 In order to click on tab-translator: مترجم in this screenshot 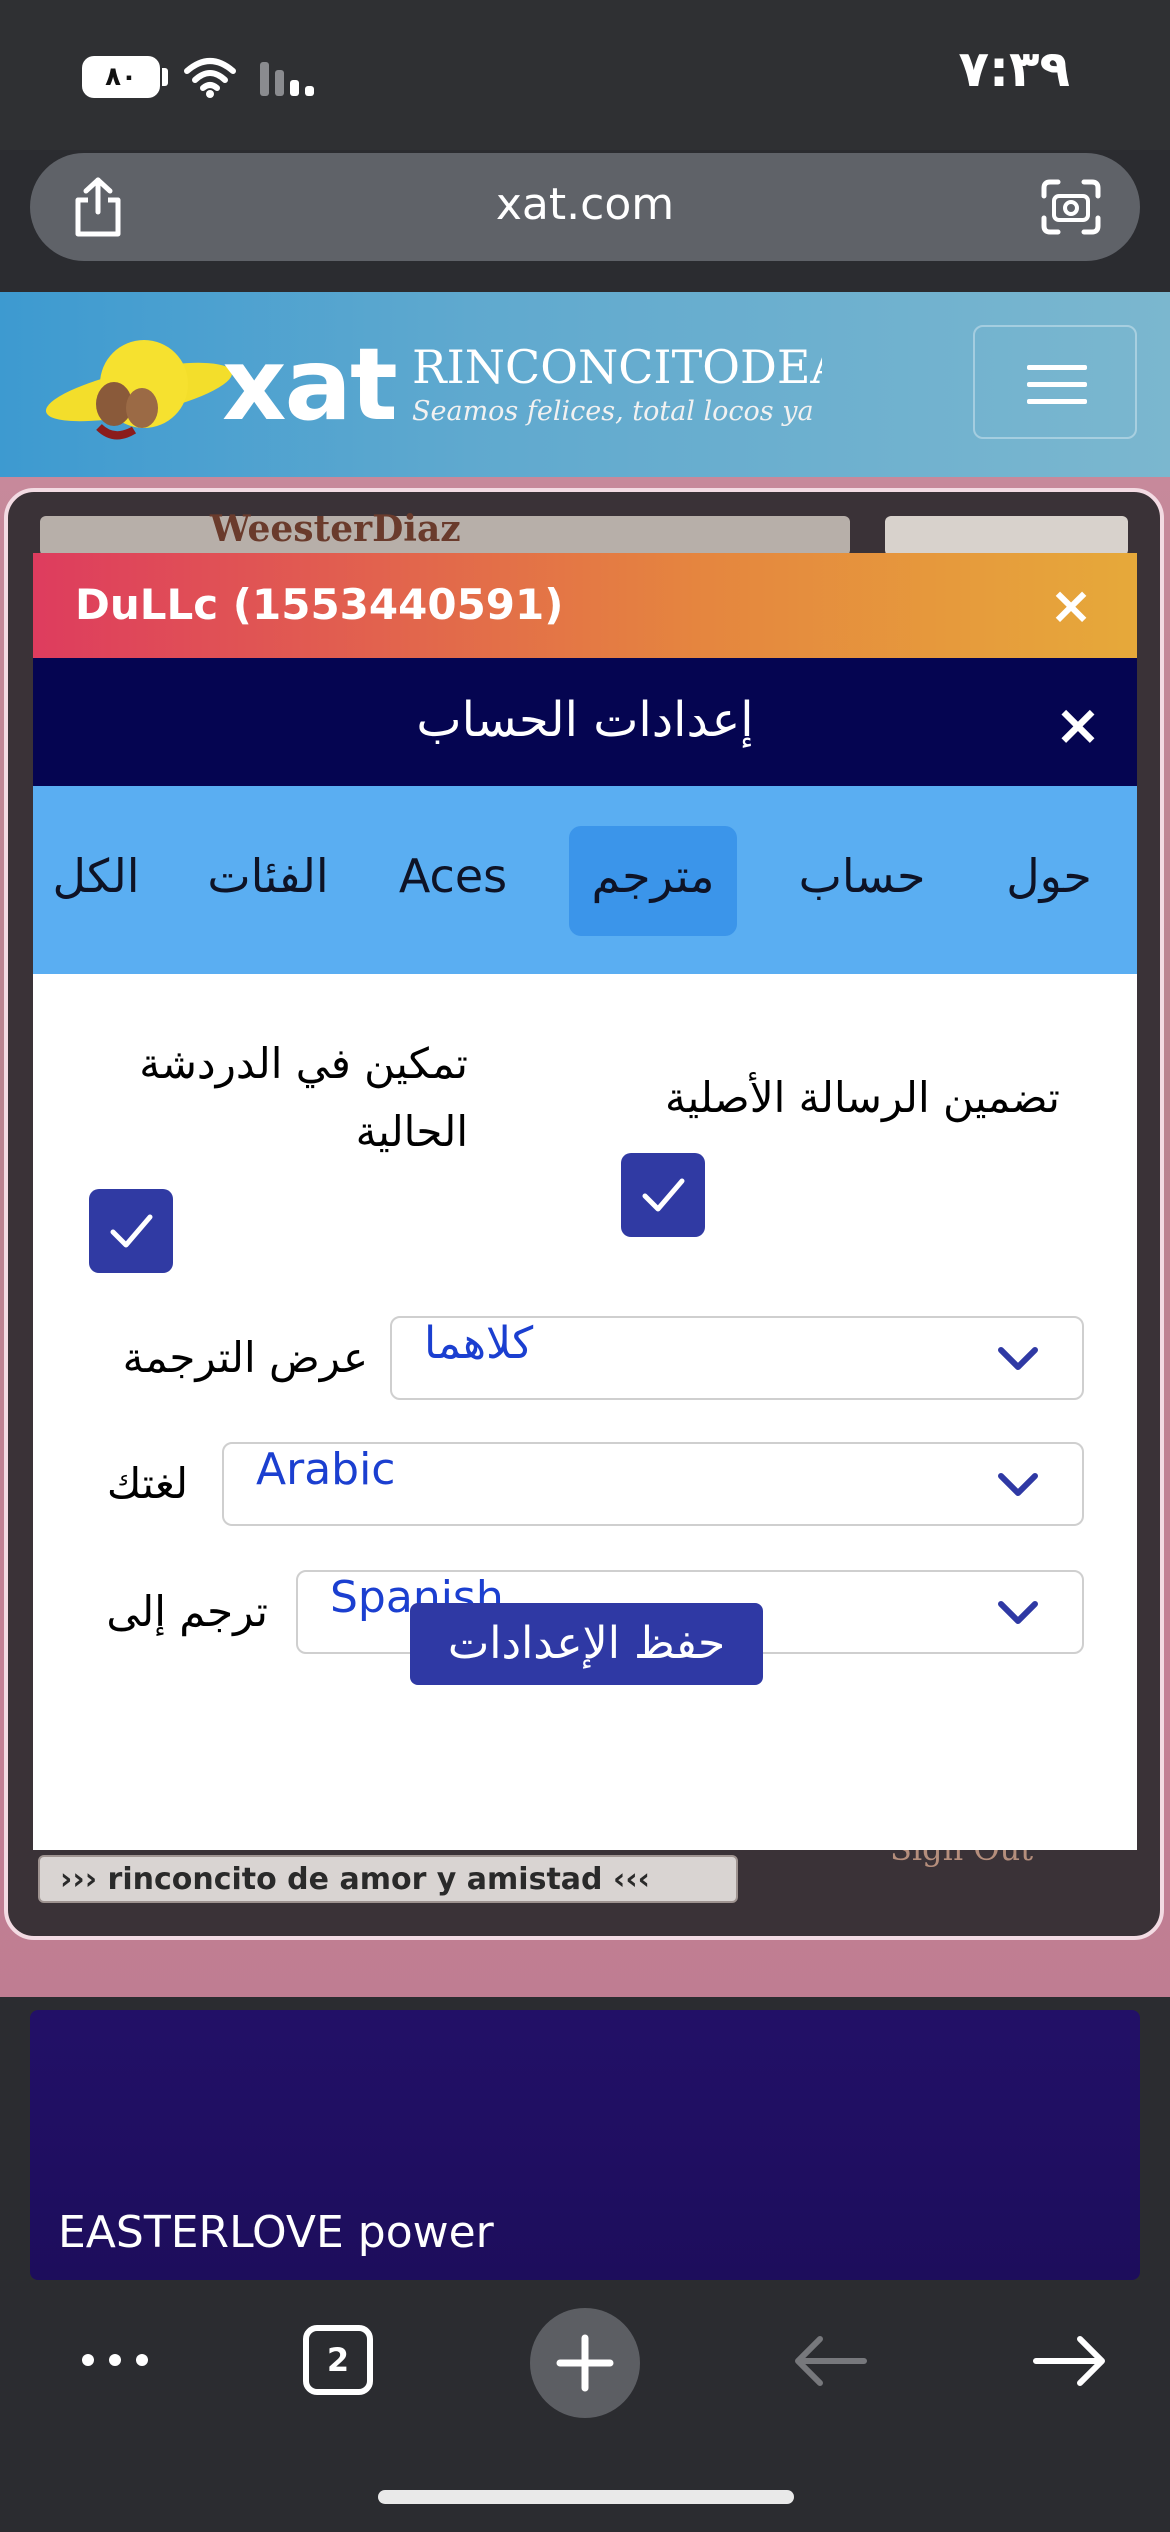, I will do `click(653, 881)`.